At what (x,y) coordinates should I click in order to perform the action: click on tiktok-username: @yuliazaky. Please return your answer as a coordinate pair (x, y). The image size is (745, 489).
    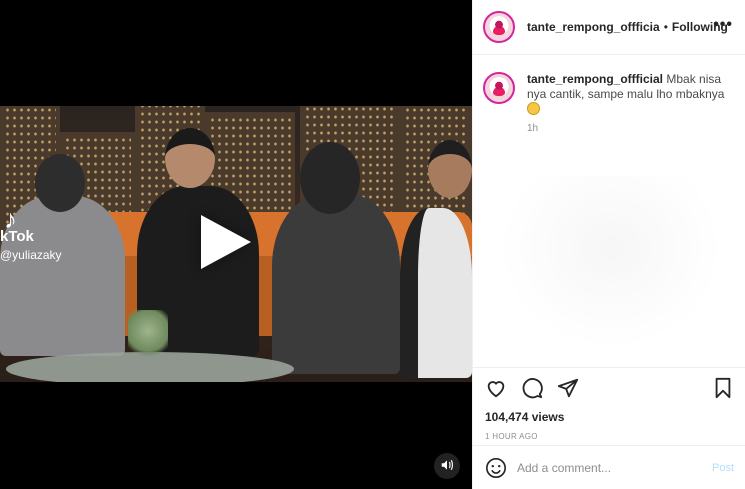
    Looking at the image, I should click on (31, 255).